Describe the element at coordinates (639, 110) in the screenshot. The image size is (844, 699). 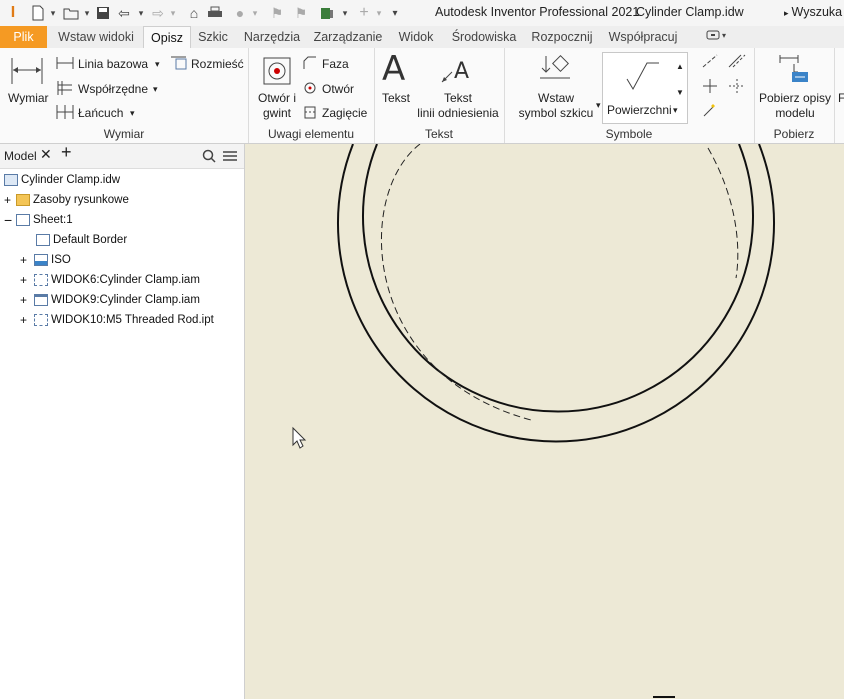
I see `powierzchni-label: Powierzchni` at that location.